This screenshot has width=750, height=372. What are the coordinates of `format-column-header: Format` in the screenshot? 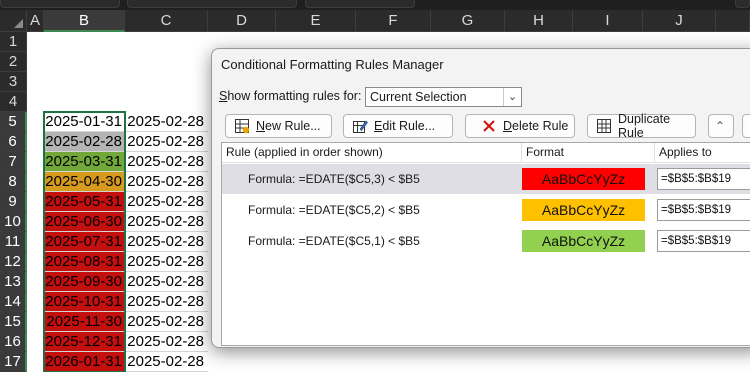 It's located at (588, 153).